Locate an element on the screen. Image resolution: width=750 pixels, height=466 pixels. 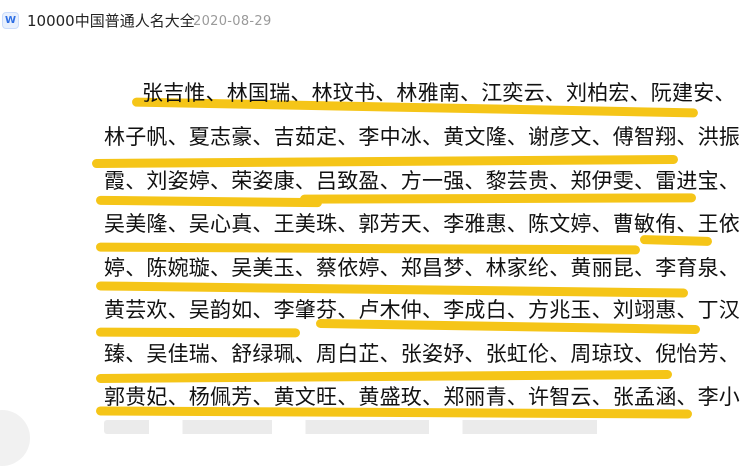
doc-icon-letter: W is located at coordinates (10, 20).